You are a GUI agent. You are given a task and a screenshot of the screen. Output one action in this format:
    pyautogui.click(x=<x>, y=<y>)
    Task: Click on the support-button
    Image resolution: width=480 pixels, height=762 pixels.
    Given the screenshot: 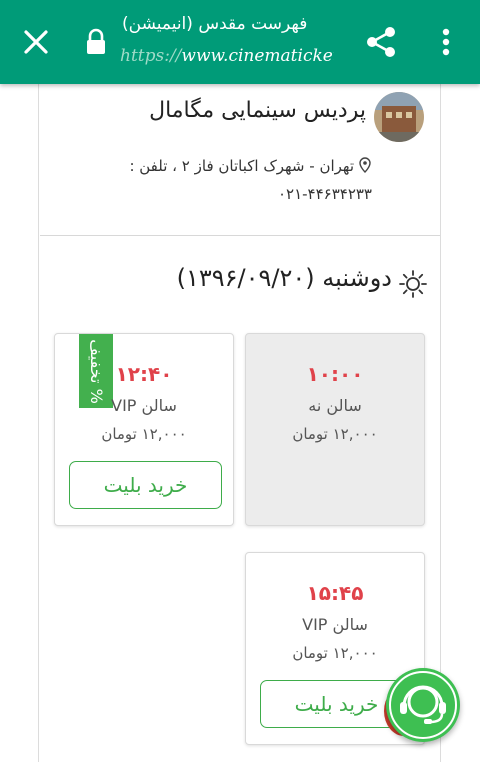 What is the action you would take?
    pyautogui.click(x=423, y=705)
    